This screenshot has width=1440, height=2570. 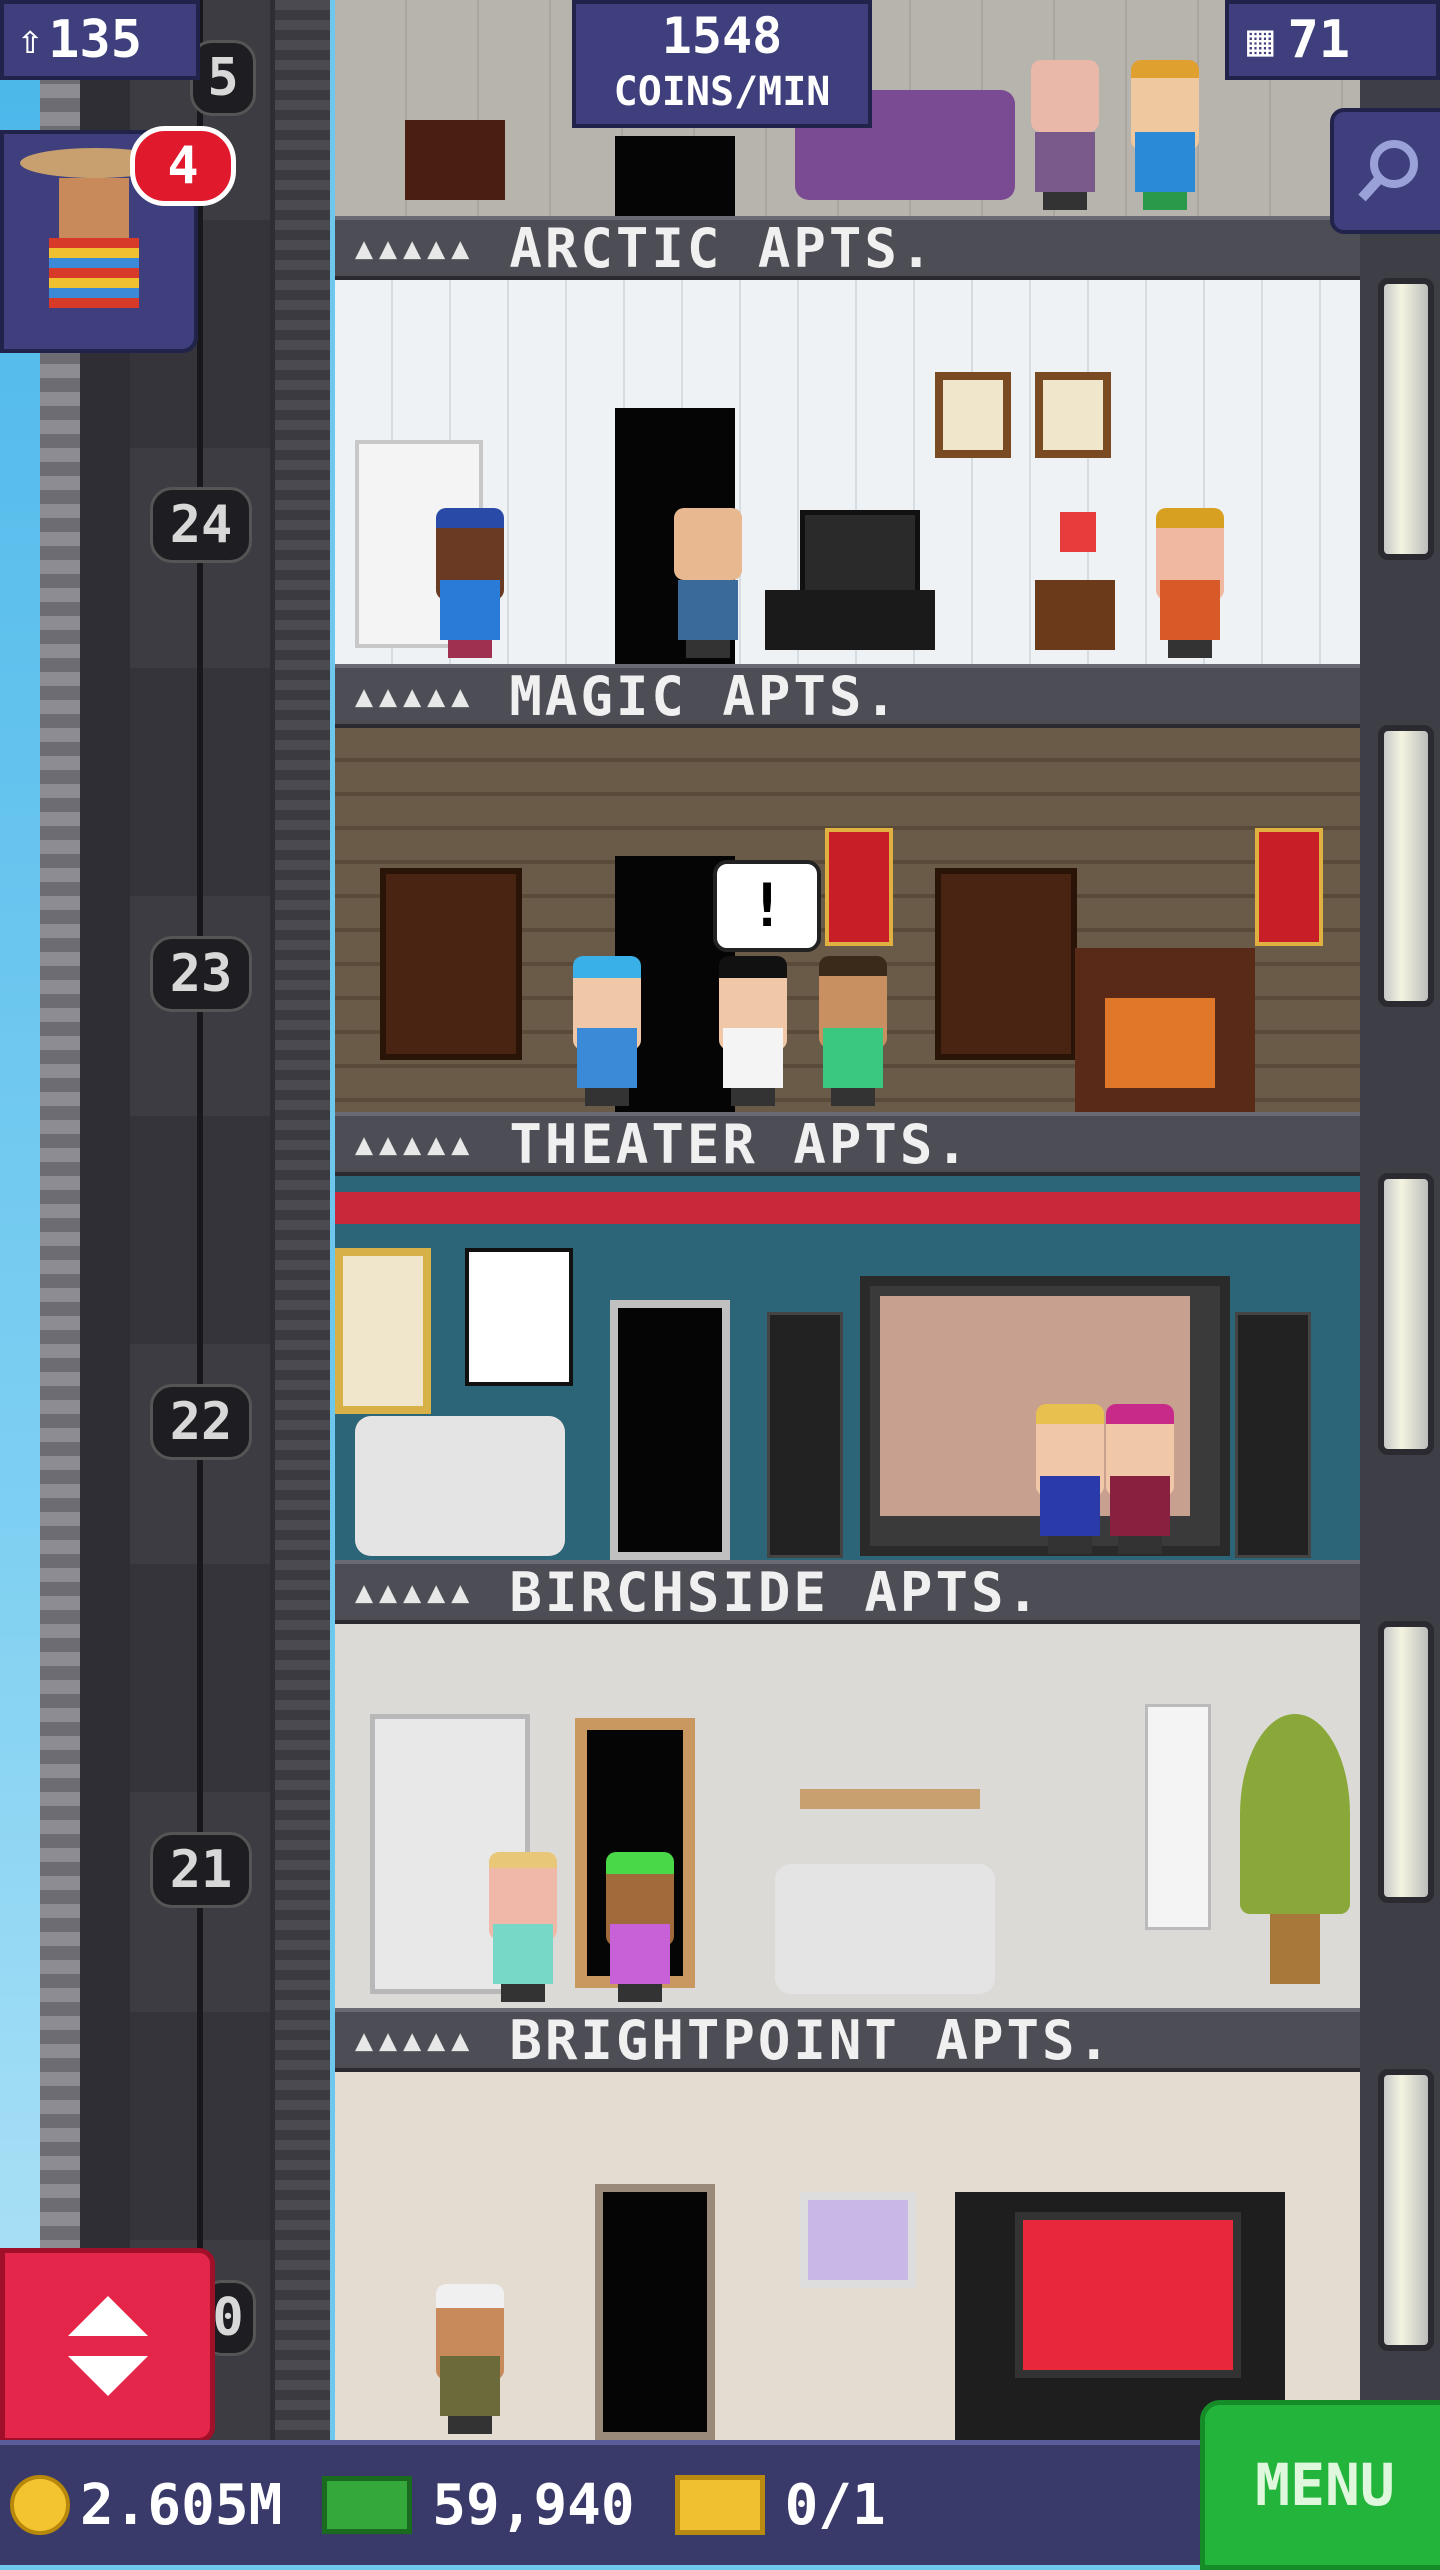 I want to click on menu-button: MENU, so click(x=1320, y=2485).